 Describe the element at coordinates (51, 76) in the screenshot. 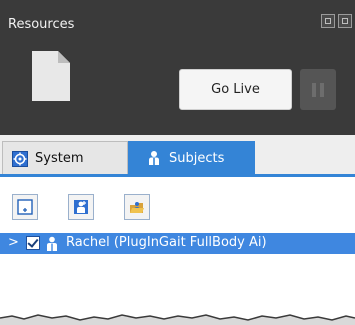

I see `document-icon` at that location.